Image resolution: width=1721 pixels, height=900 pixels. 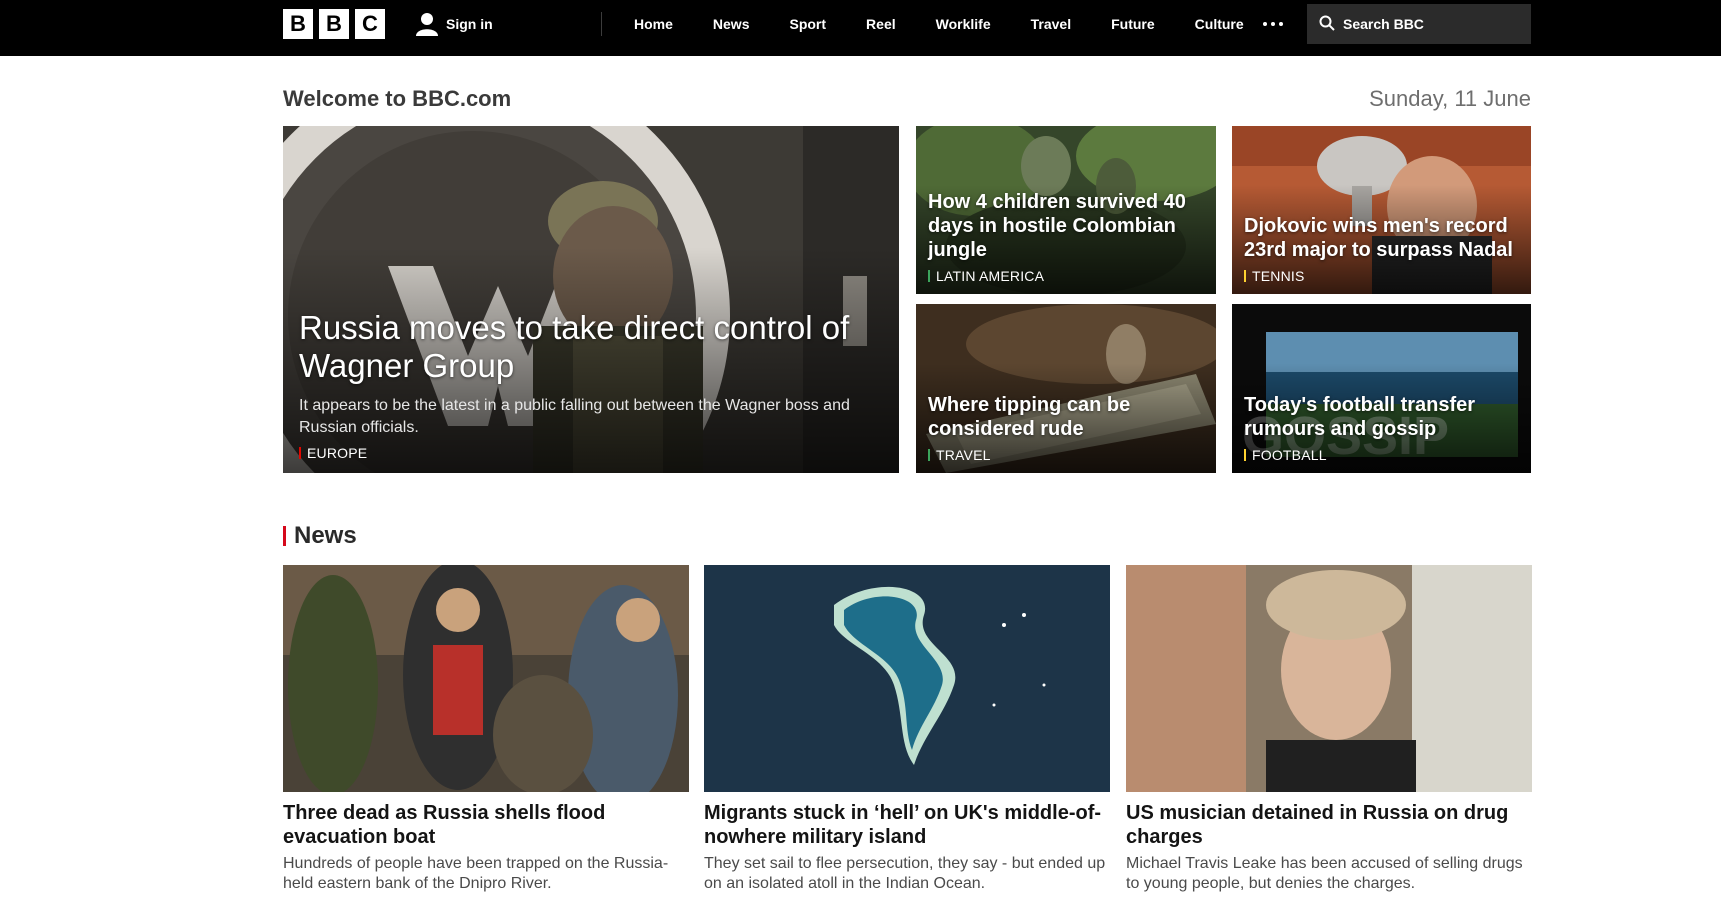 I want to click on card-headline: Where tipping can be considered rude, so click(x=1066, y=417).